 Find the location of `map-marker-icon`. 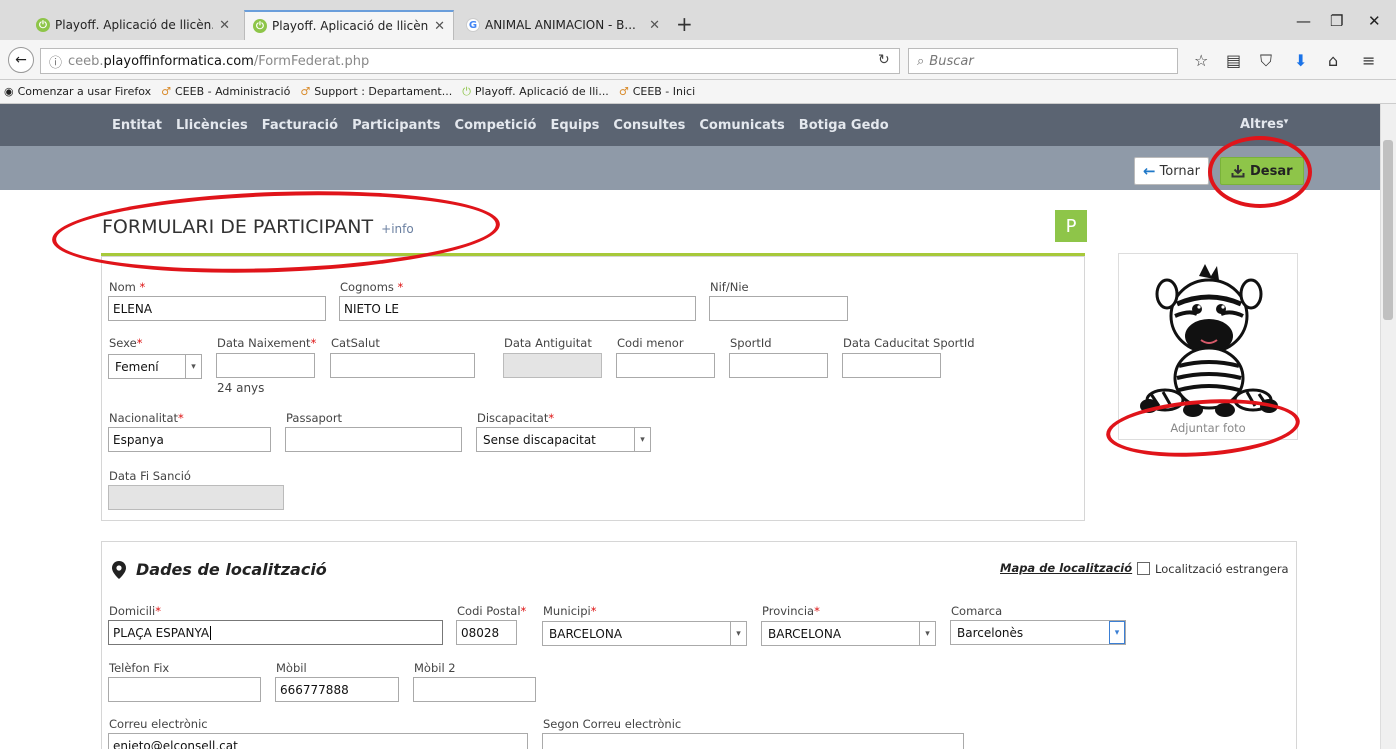

map-marker-icon is located at coordinates (119, 569).